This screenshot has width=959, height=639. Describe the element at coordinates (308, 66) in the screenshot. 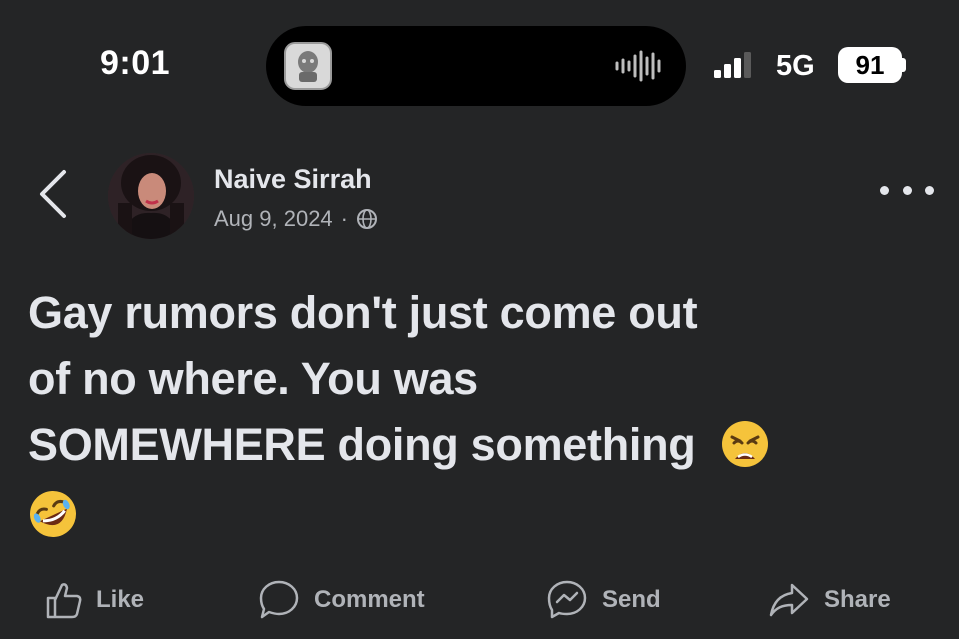

I see `live-activity-app-icon` at that location.